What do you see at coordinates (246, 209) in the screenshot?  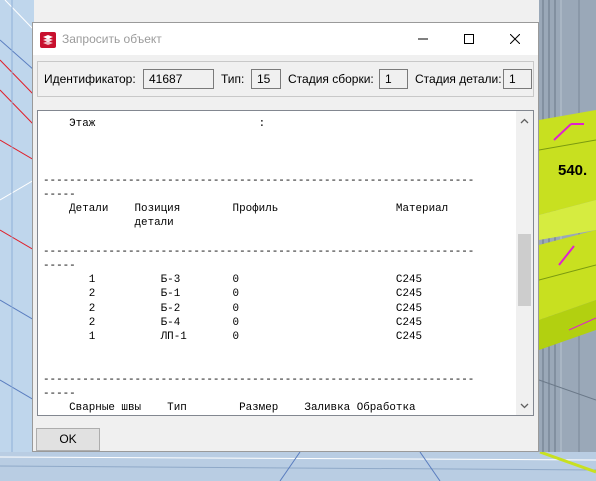 I see `report-line: Детали Позиция Профиль Материал` at bounding box center [246, 209].